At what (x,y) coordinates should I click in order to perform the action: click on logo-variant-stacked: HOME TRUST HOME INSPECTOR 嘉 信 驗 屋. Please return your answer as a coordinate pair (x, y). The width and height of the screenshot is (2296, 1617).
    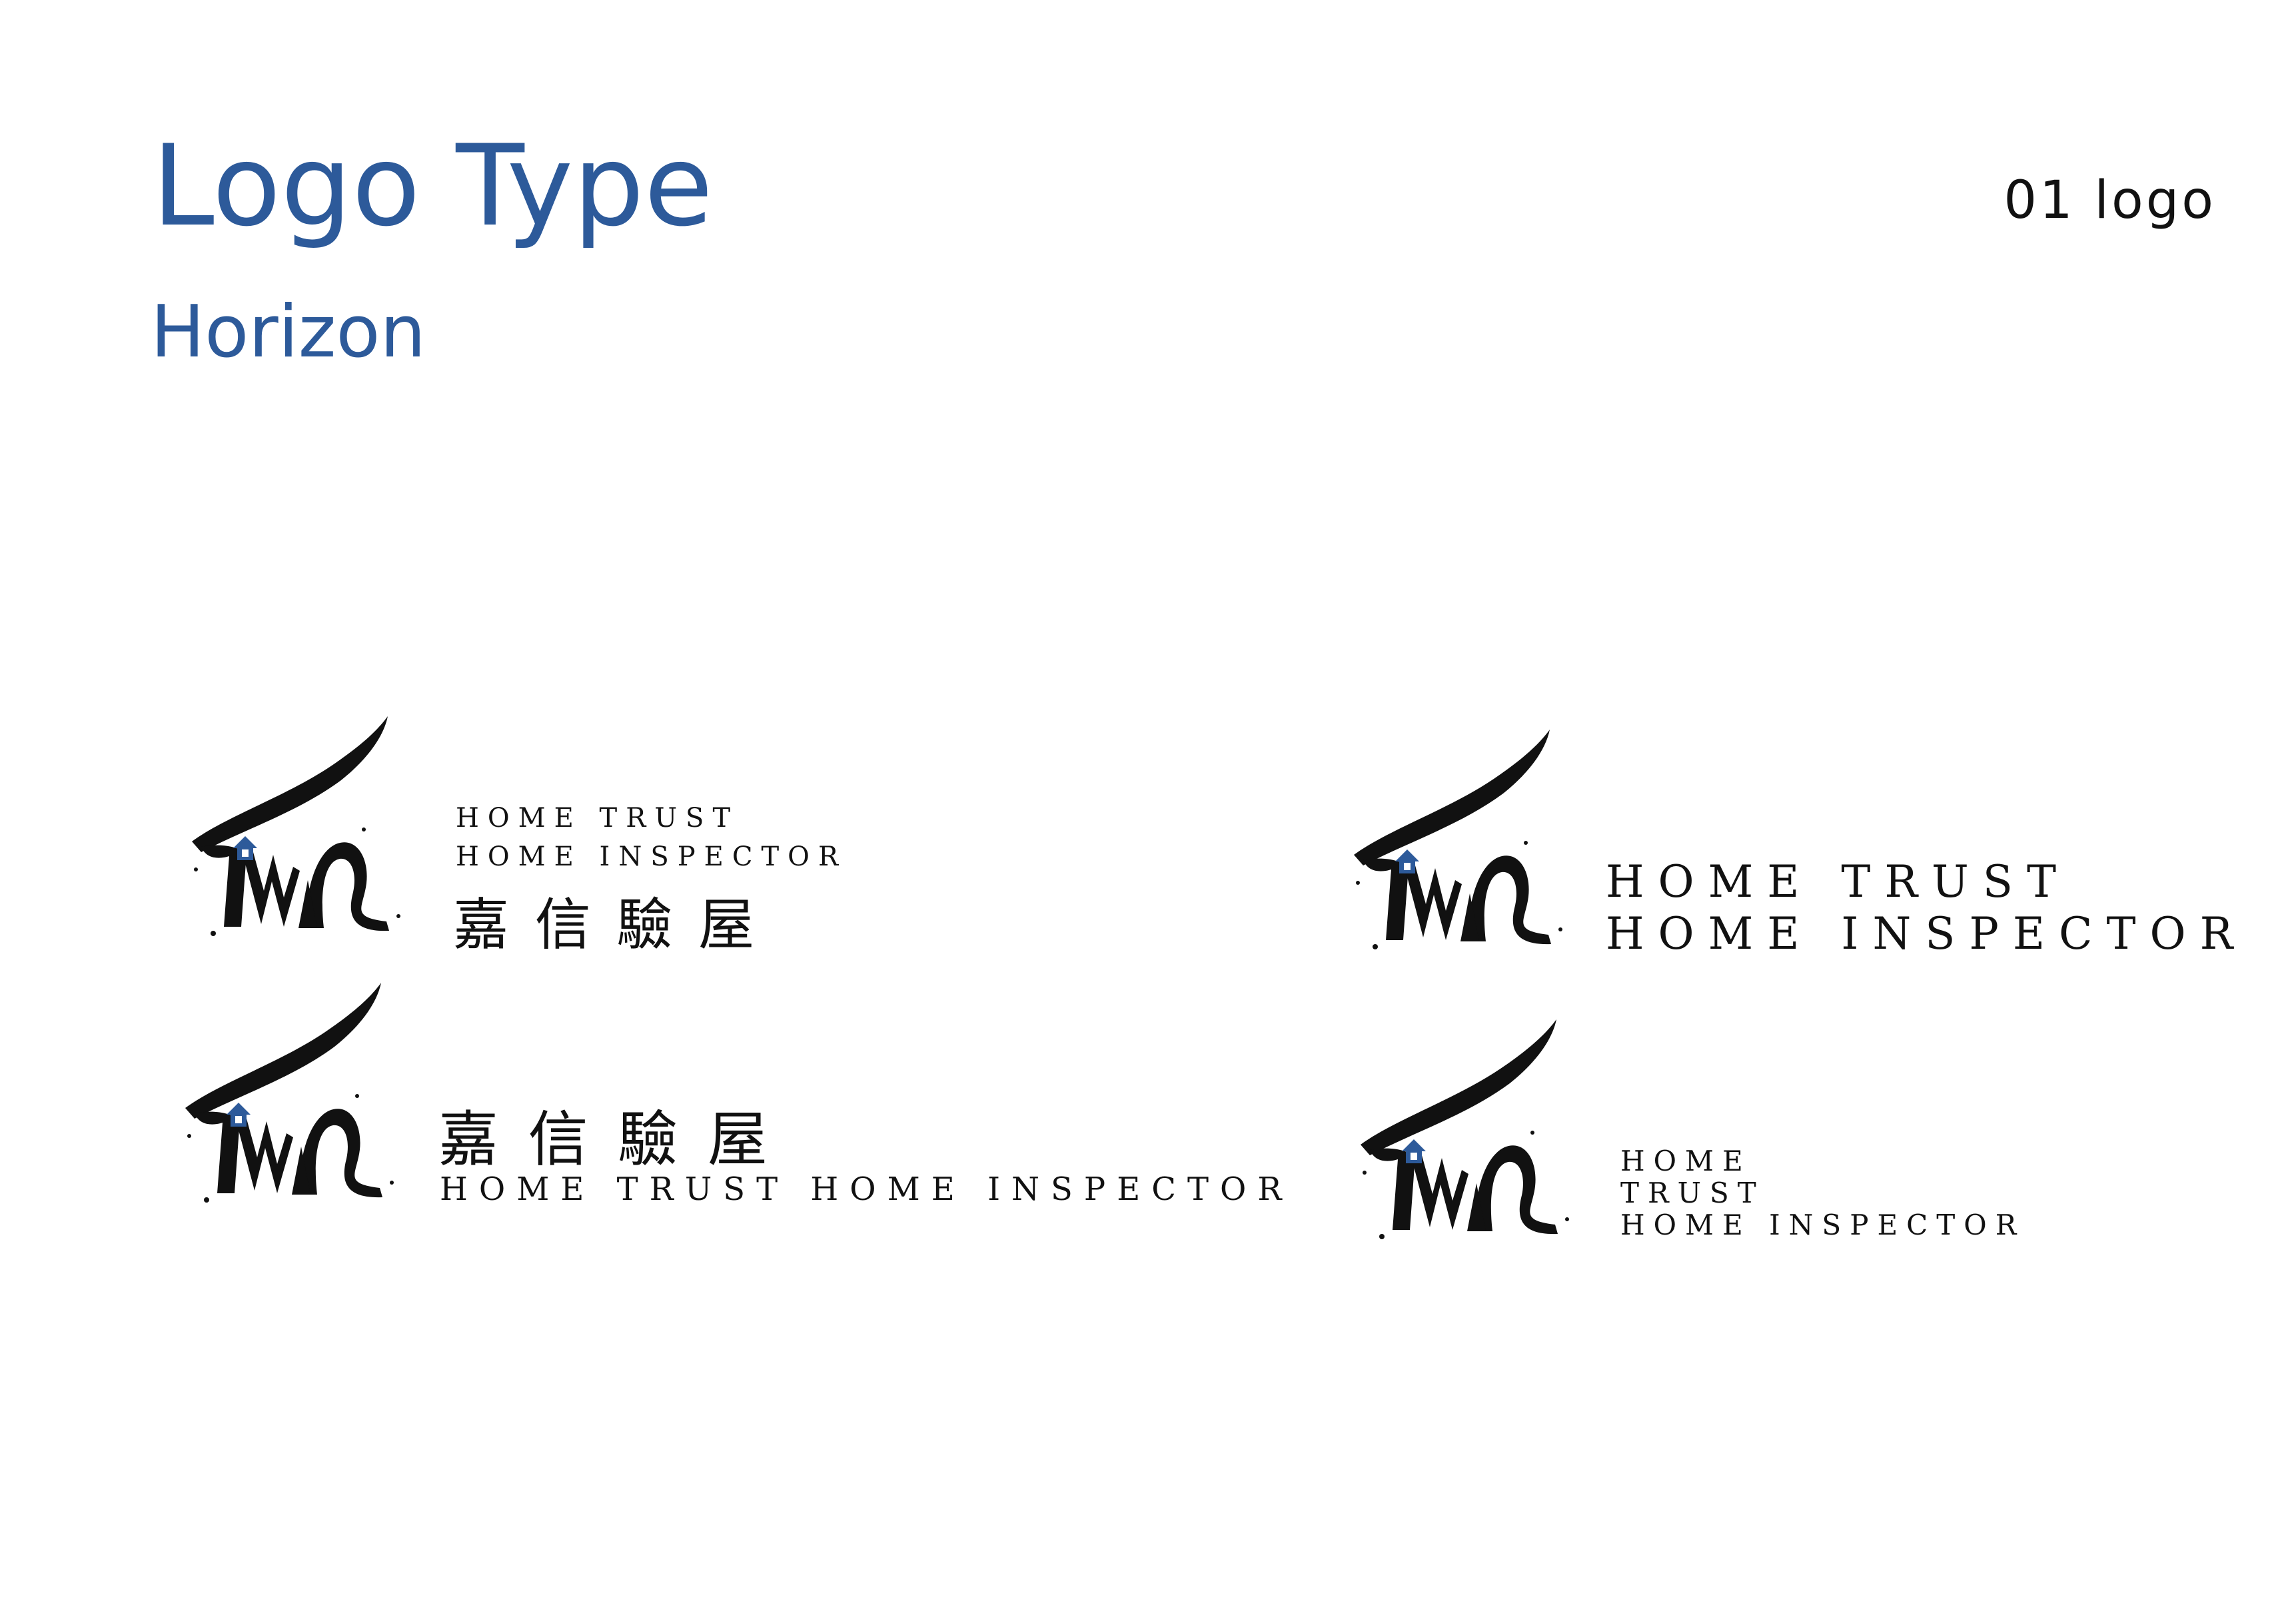
    Looking at the image, I should click on (520, 837).